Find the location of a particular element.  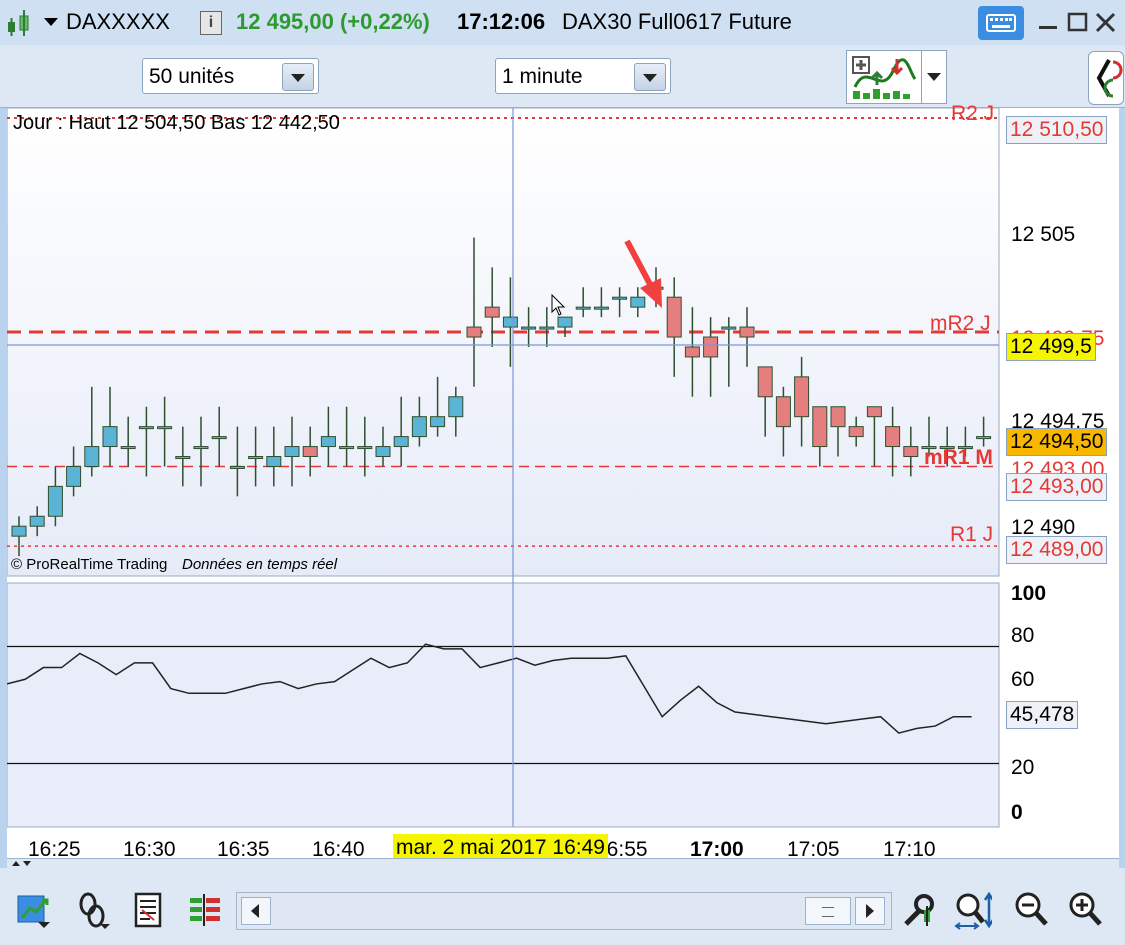

units-select: 50 unités is located at coordinates (230, 76).